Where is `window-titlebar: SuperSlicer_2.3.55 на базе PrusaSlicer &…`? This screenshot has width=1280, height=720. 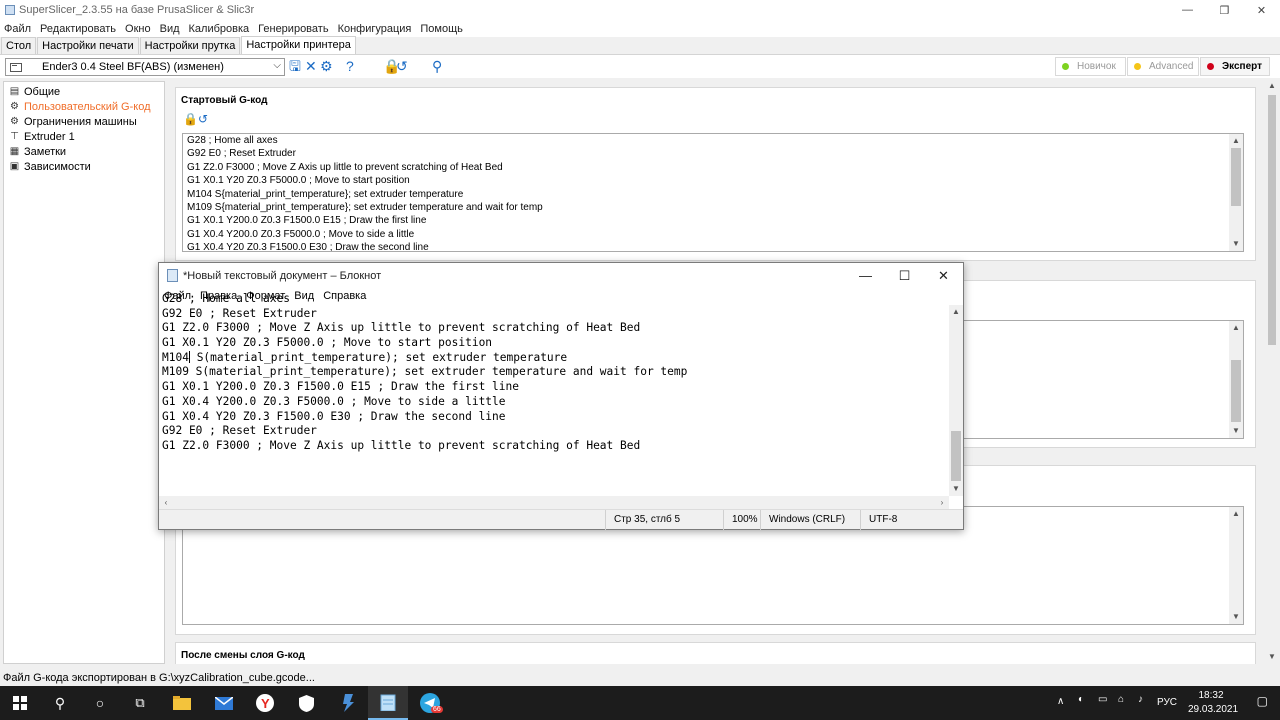
window-titlebar: SuperSlicer_2.3.55 на базе PrusaSlicer &… is located at coordinates (640, 10).